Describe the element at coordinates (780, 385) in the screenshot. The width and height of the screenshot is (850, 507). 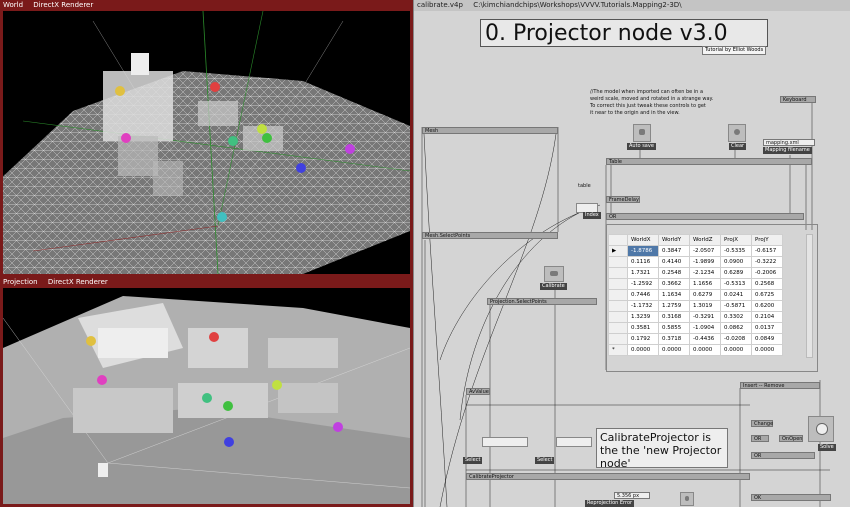
I see `insert-remove-node: Insert -- Remove` at that location.